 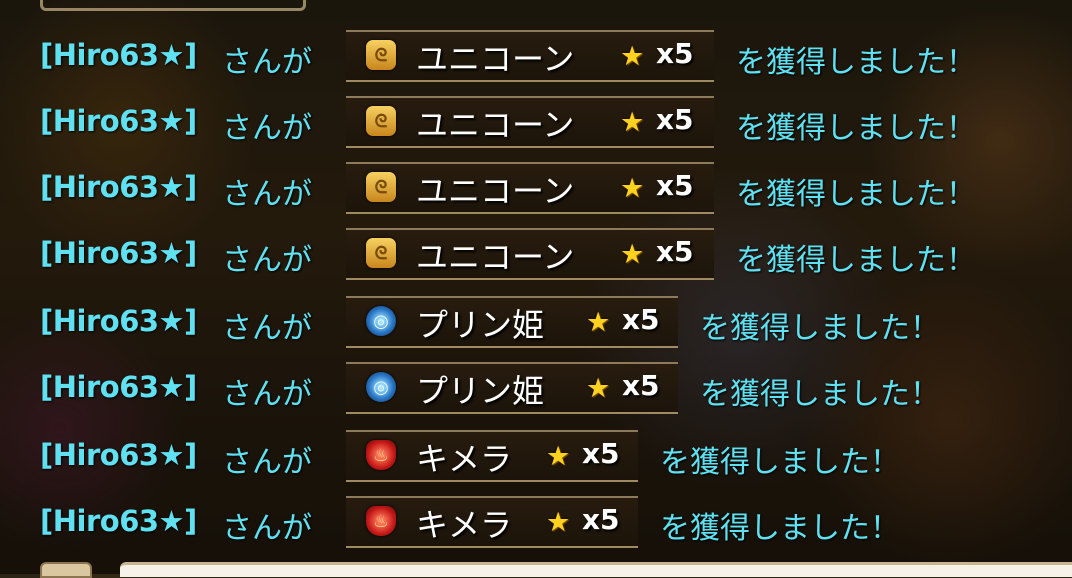 I want to click on chat-toggle-button, so click(x=66, y=570).